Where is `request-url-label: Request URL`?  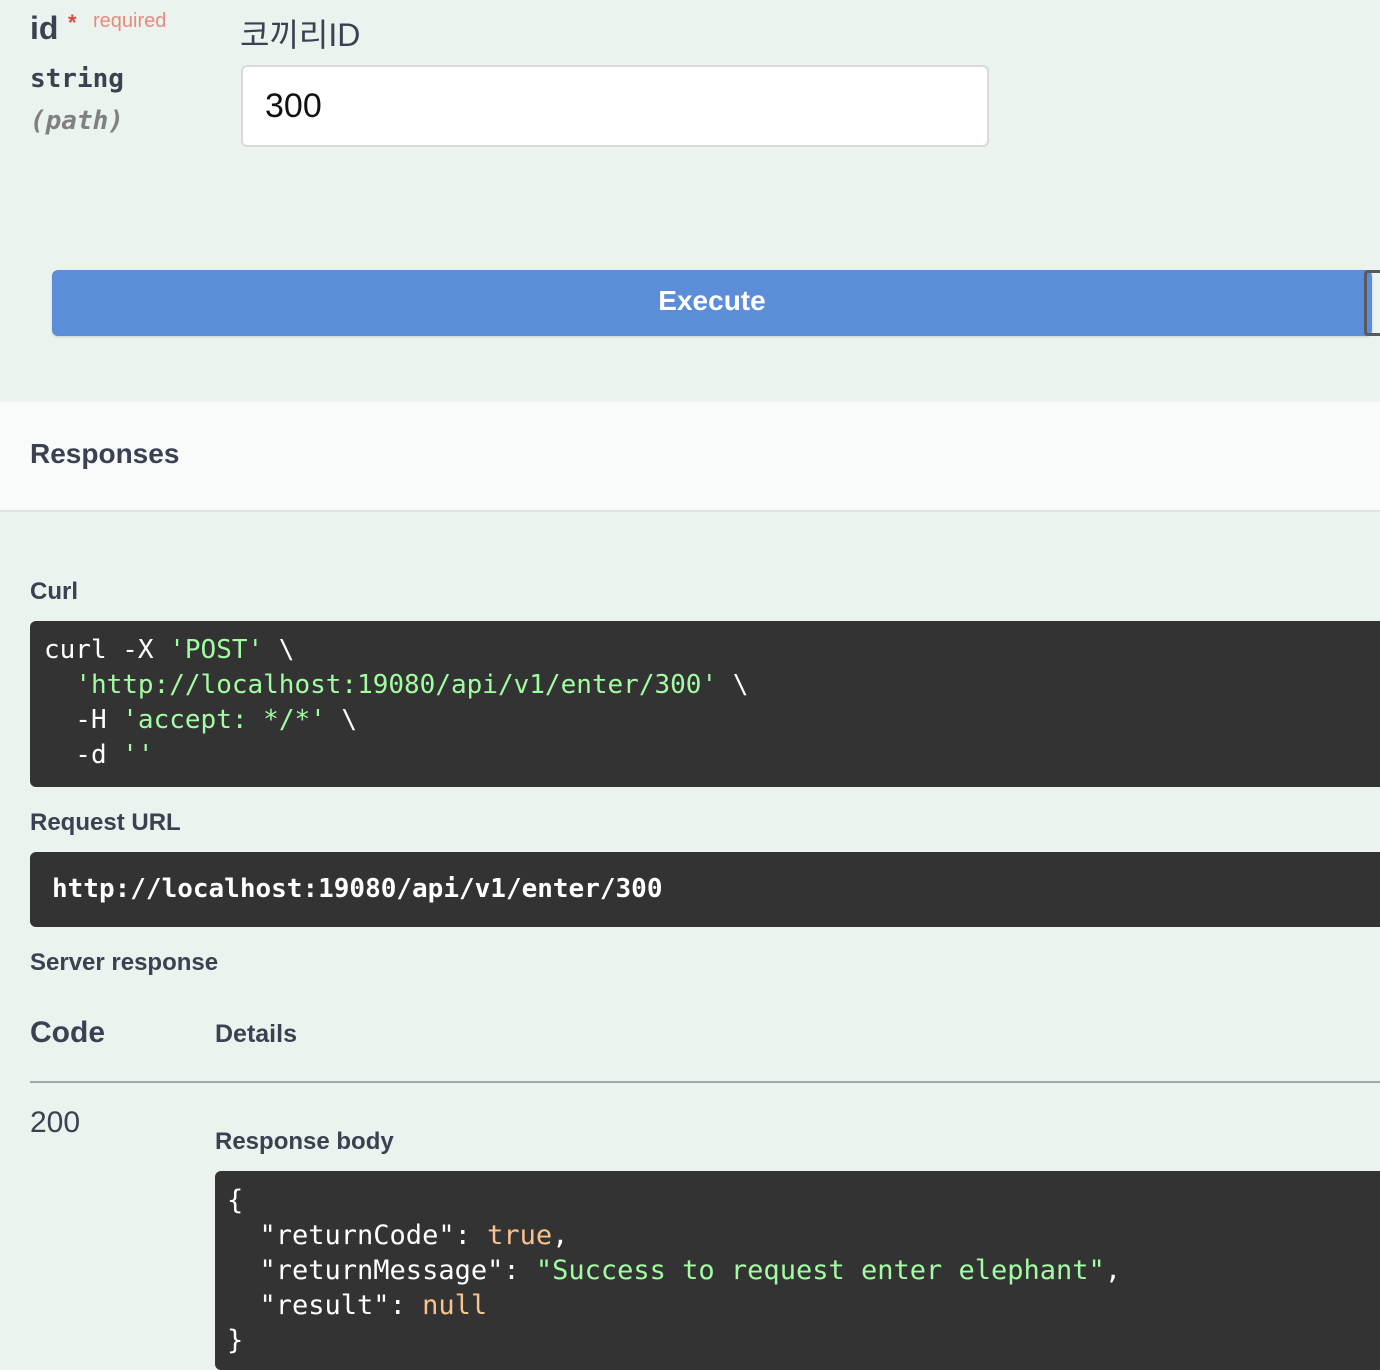 request-url-label: Request URL is located at coordinates (105, 822).